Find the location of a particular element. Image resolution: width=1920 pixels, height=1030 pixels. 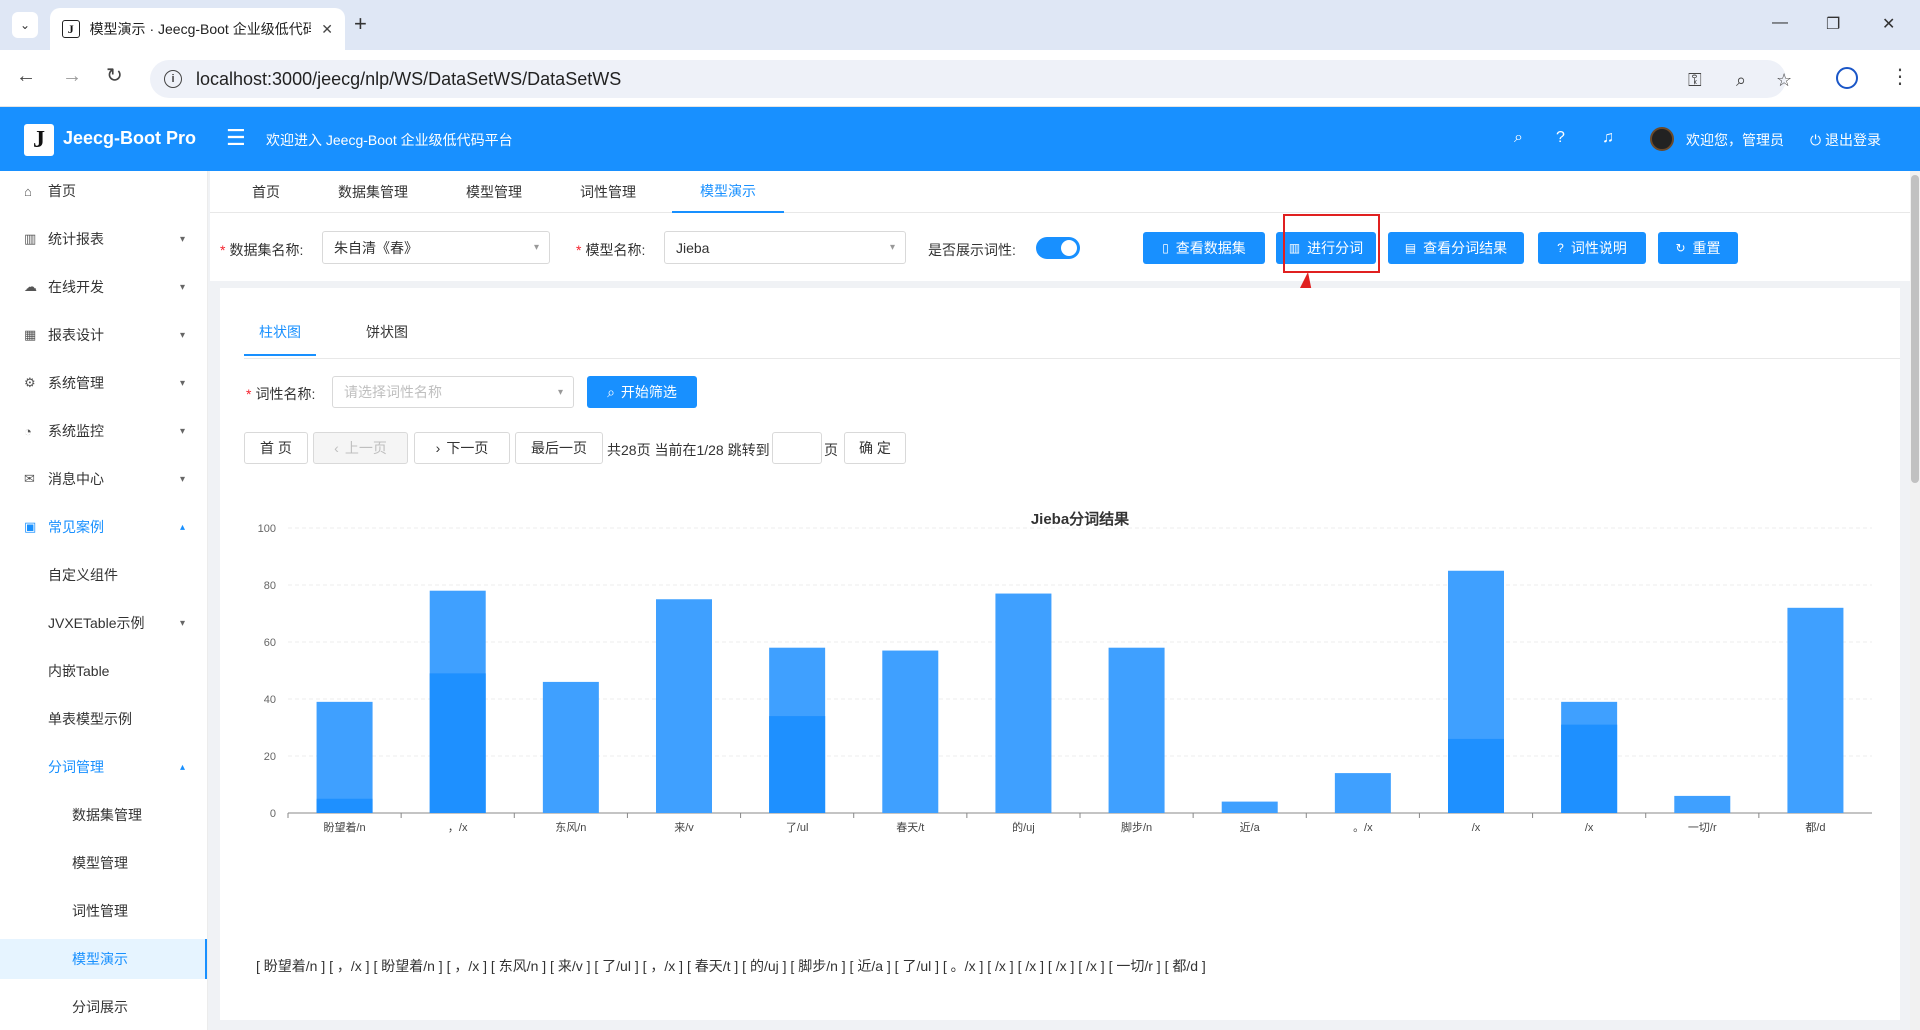

zoom-icon: ⌕ is located at coordinates (1741, 80).